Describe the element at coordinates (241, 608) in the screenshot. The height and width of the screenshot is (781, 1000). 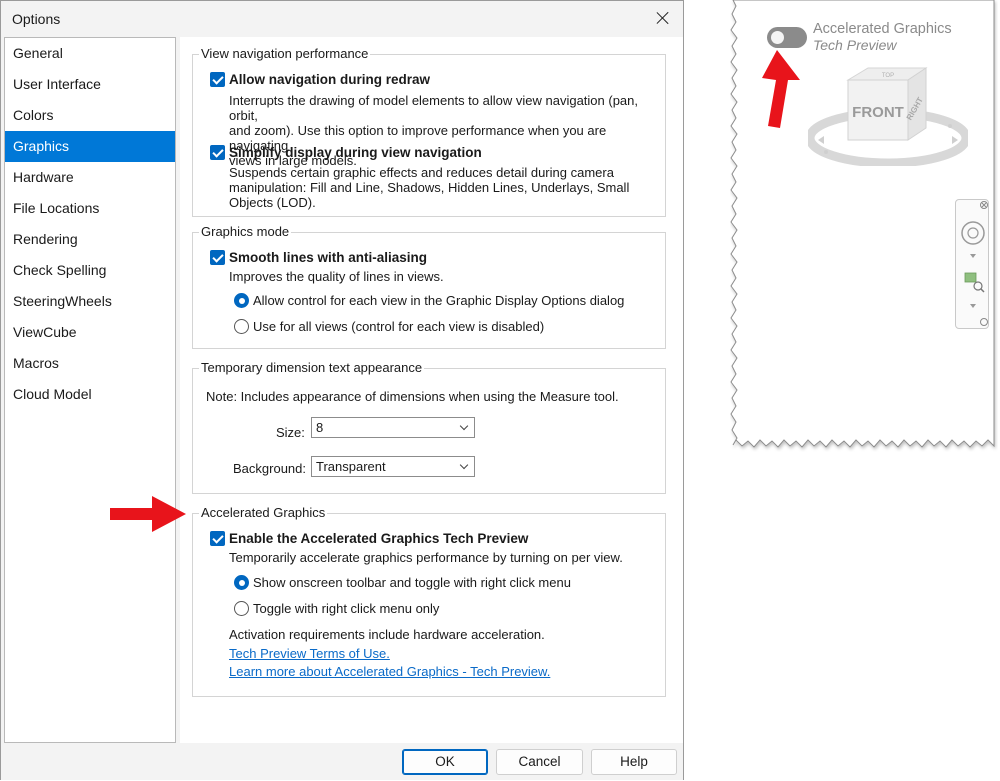
I see `right-click-only-radio` at that location.